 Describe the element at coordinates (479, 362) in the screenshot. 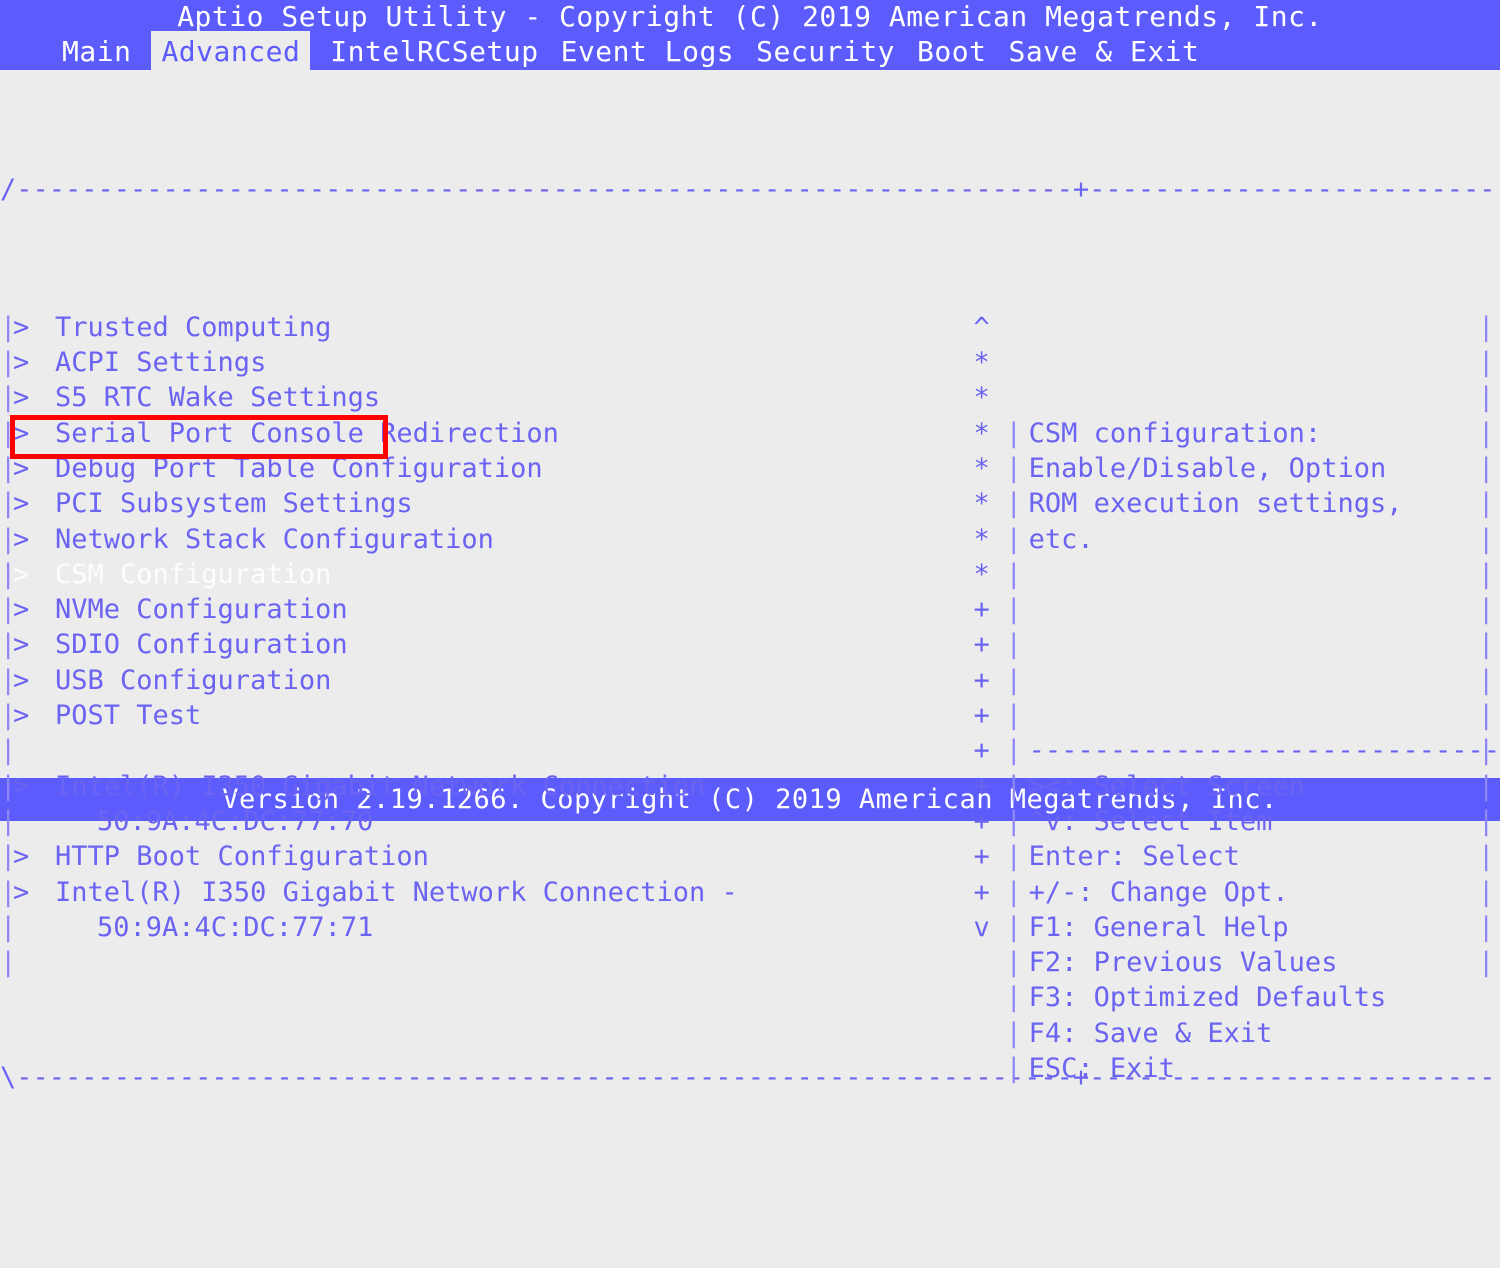

I see `menu-item: | > ACPI Settings` at that location.